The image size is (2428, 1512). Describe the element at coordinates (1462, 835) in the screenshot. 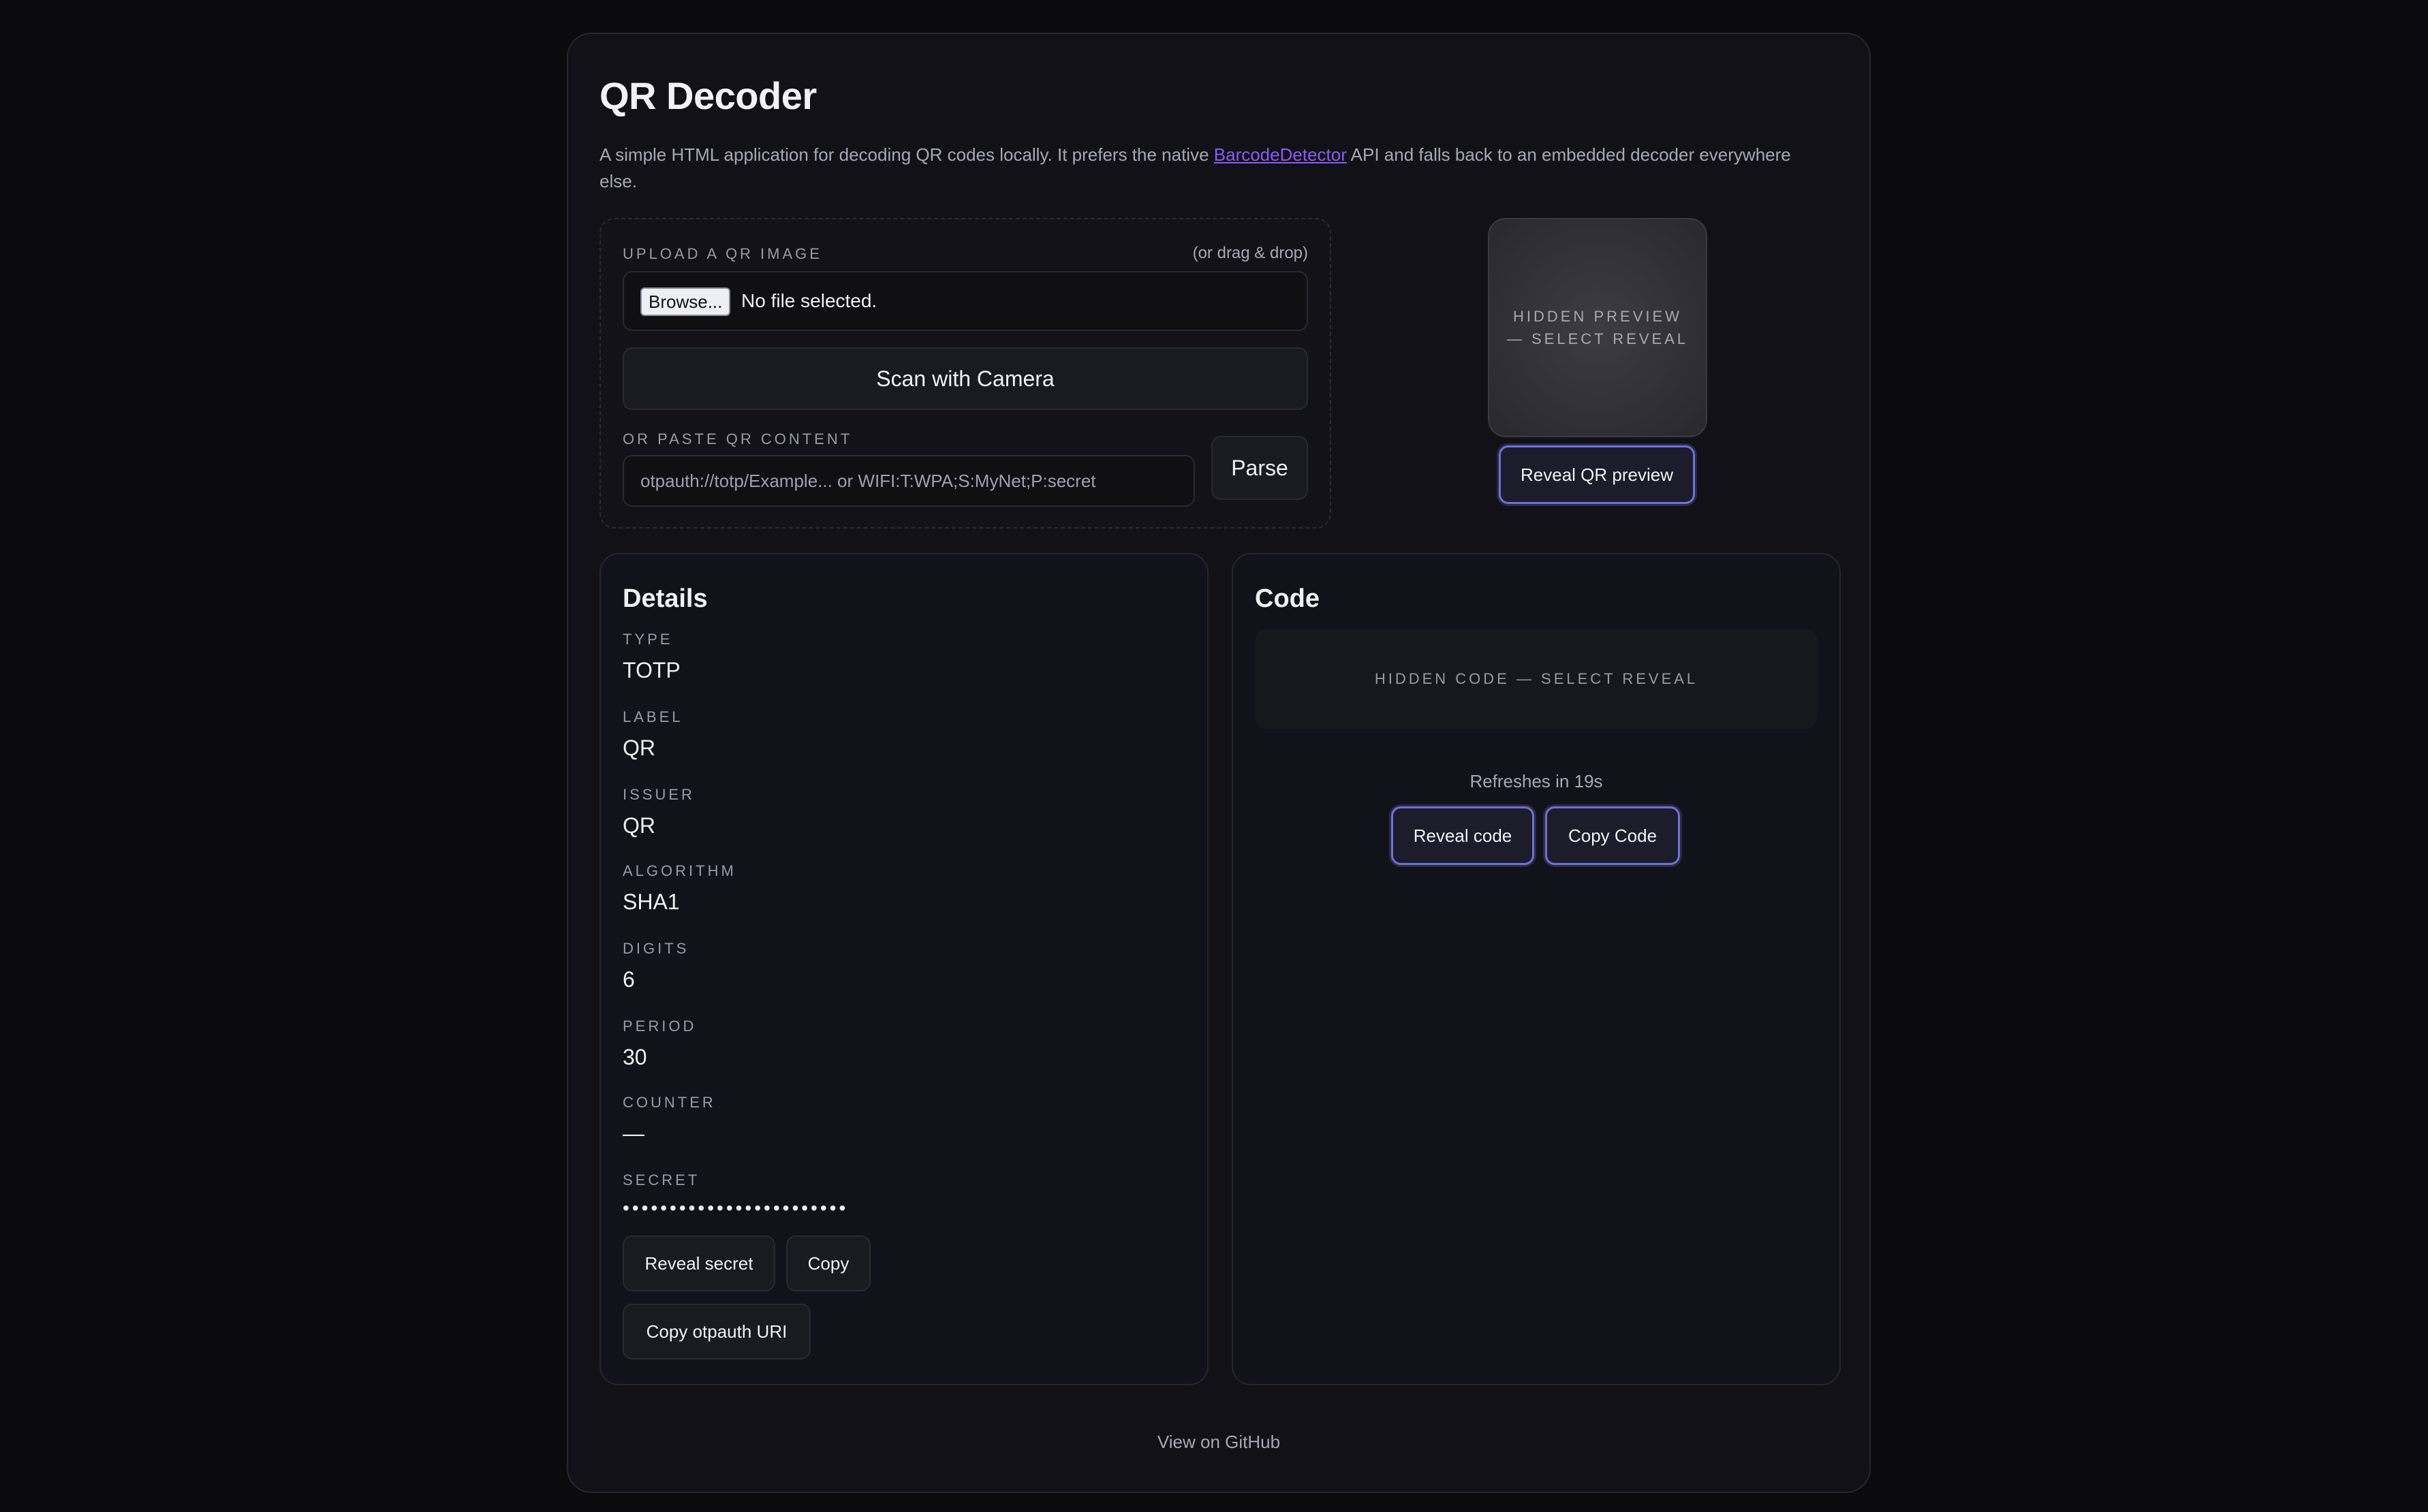

I see `reveal-code-button: Reveal code` at that location.